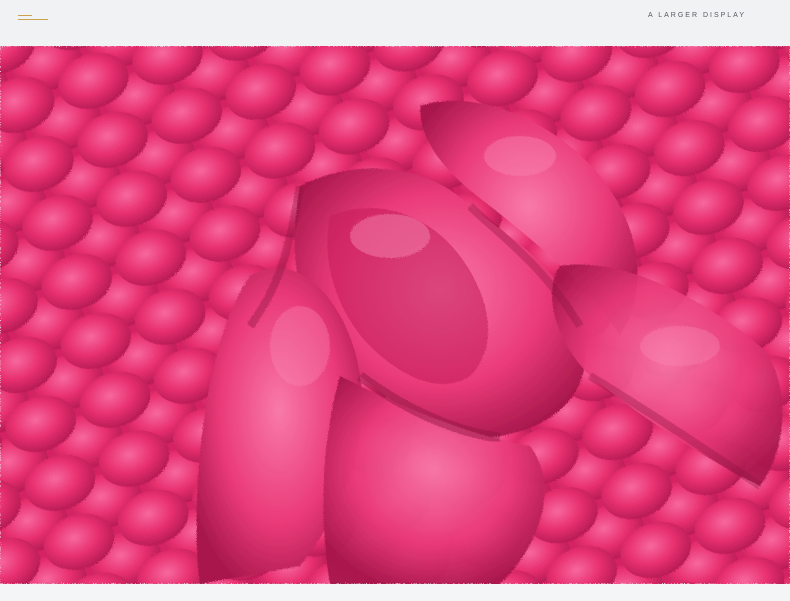 The image size is (790, 601). Describe the element at coordinates (395, 592) in the screenshot. I see `footer-band` at that location.